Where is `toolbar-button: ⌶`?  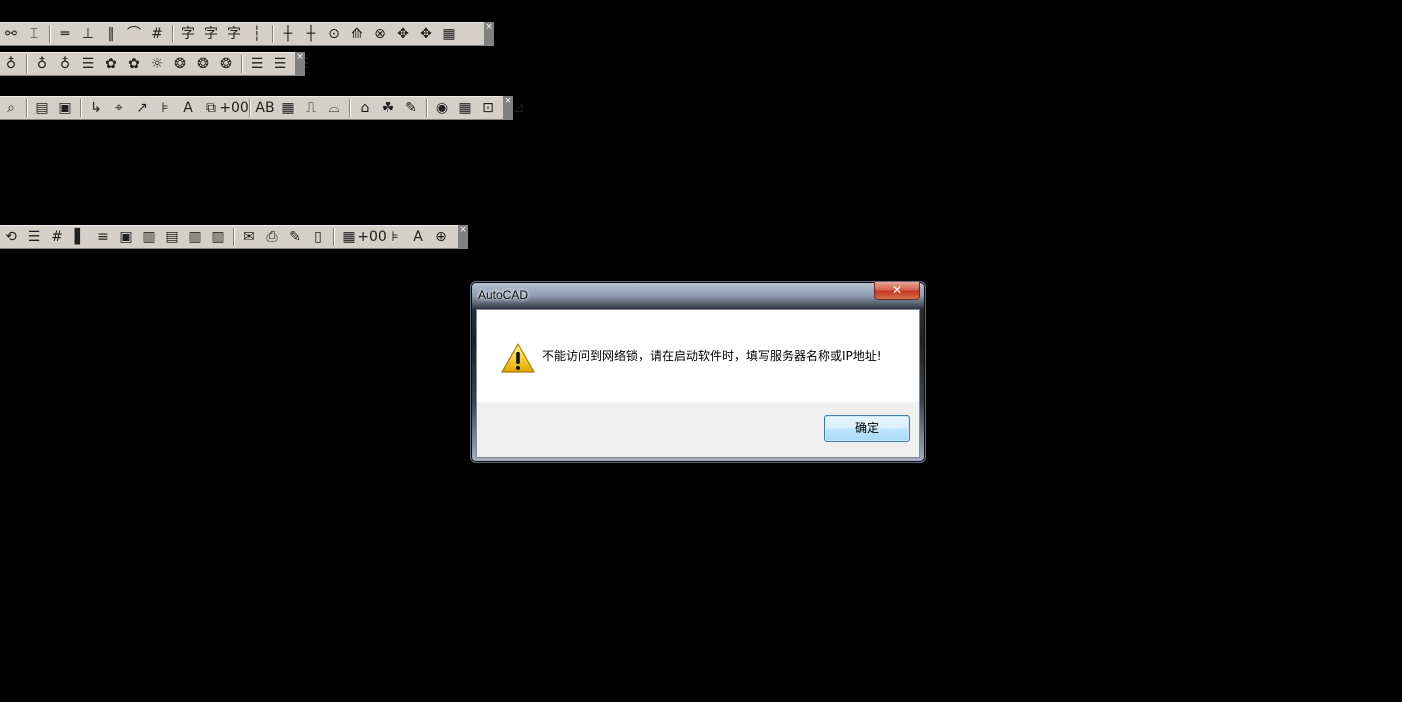
toolbar-button: ⌶ is located at coordinates (34, 34).